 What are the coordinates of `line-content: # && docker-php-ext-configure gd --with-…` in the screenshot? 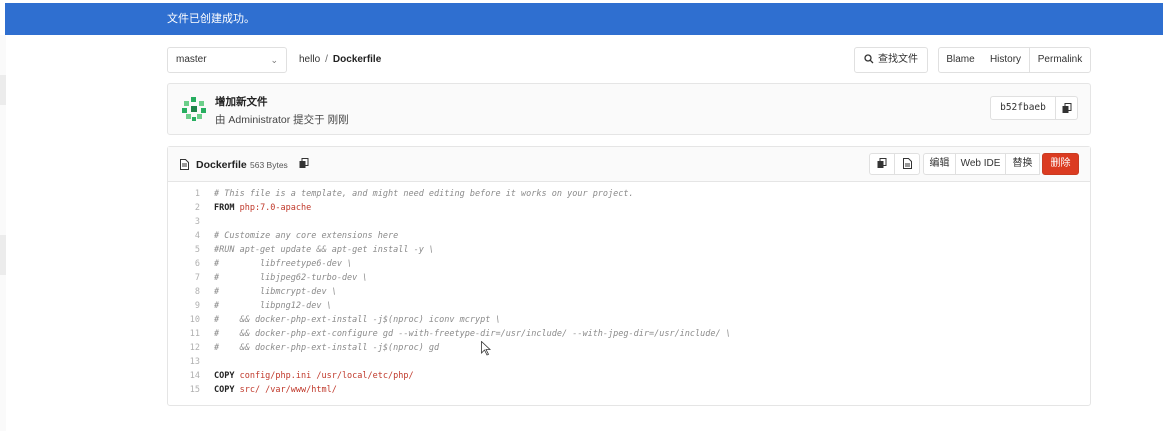 It's located at (472, 334).